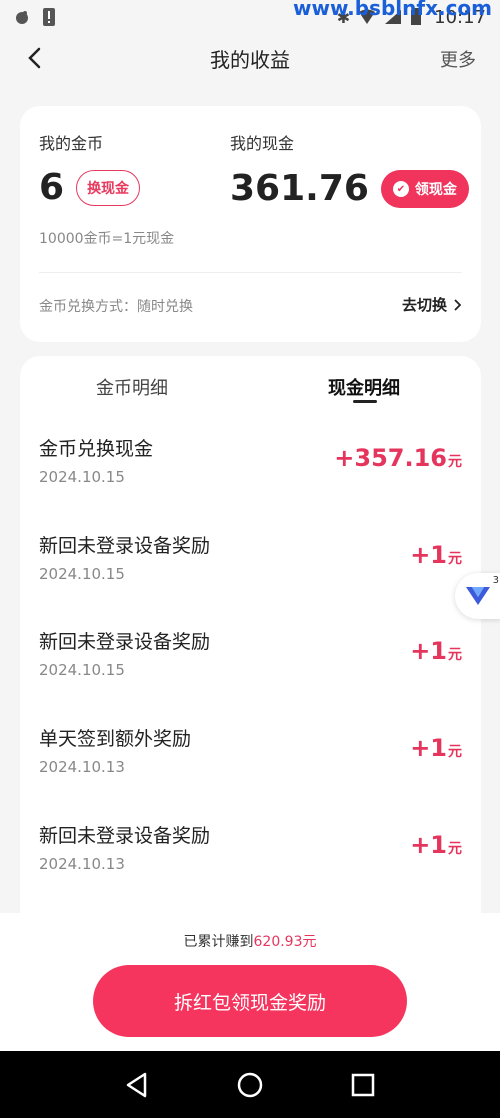 The height and width of the screenshot is (1118, 500). Describe the element at coordinates (218, 942) in the screenshot. I see `total-earned-prefix: 已累计赚到` at that location.